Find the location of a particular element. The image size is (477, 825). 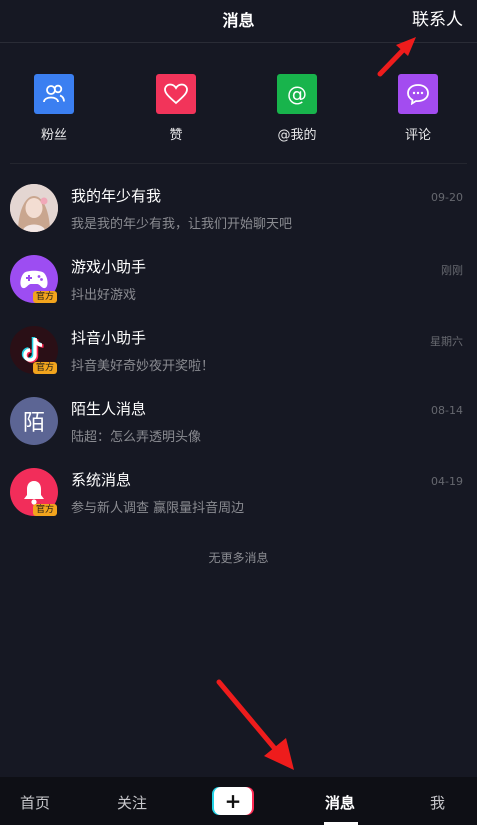

conversation-preview: 参与新人调查 赢限量抖音周边 is located at coordinates (158, 508).